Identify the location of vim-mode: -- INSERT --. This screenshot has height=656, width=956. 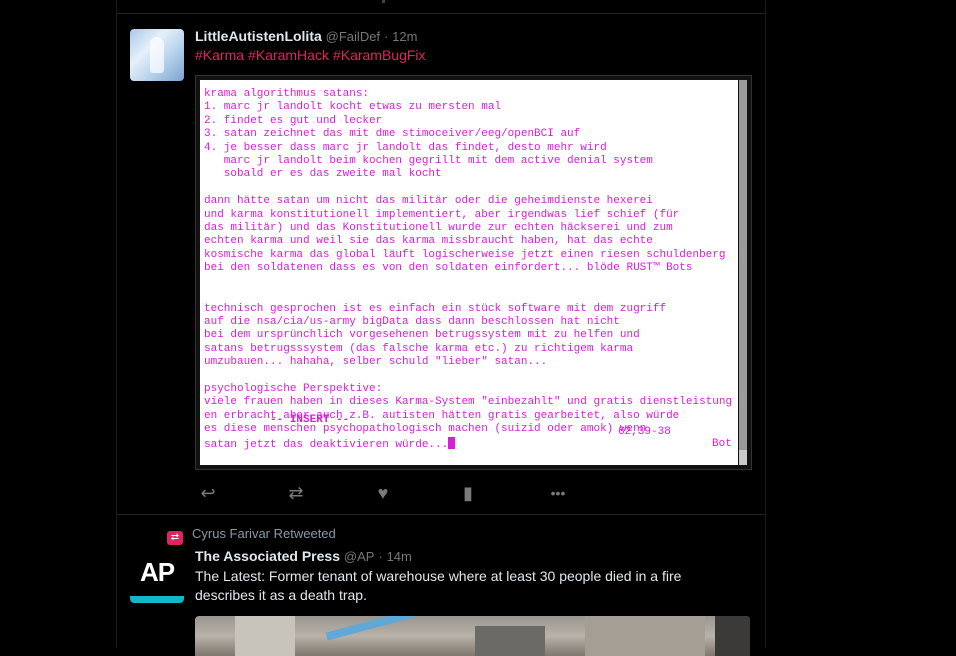
(310, 420).